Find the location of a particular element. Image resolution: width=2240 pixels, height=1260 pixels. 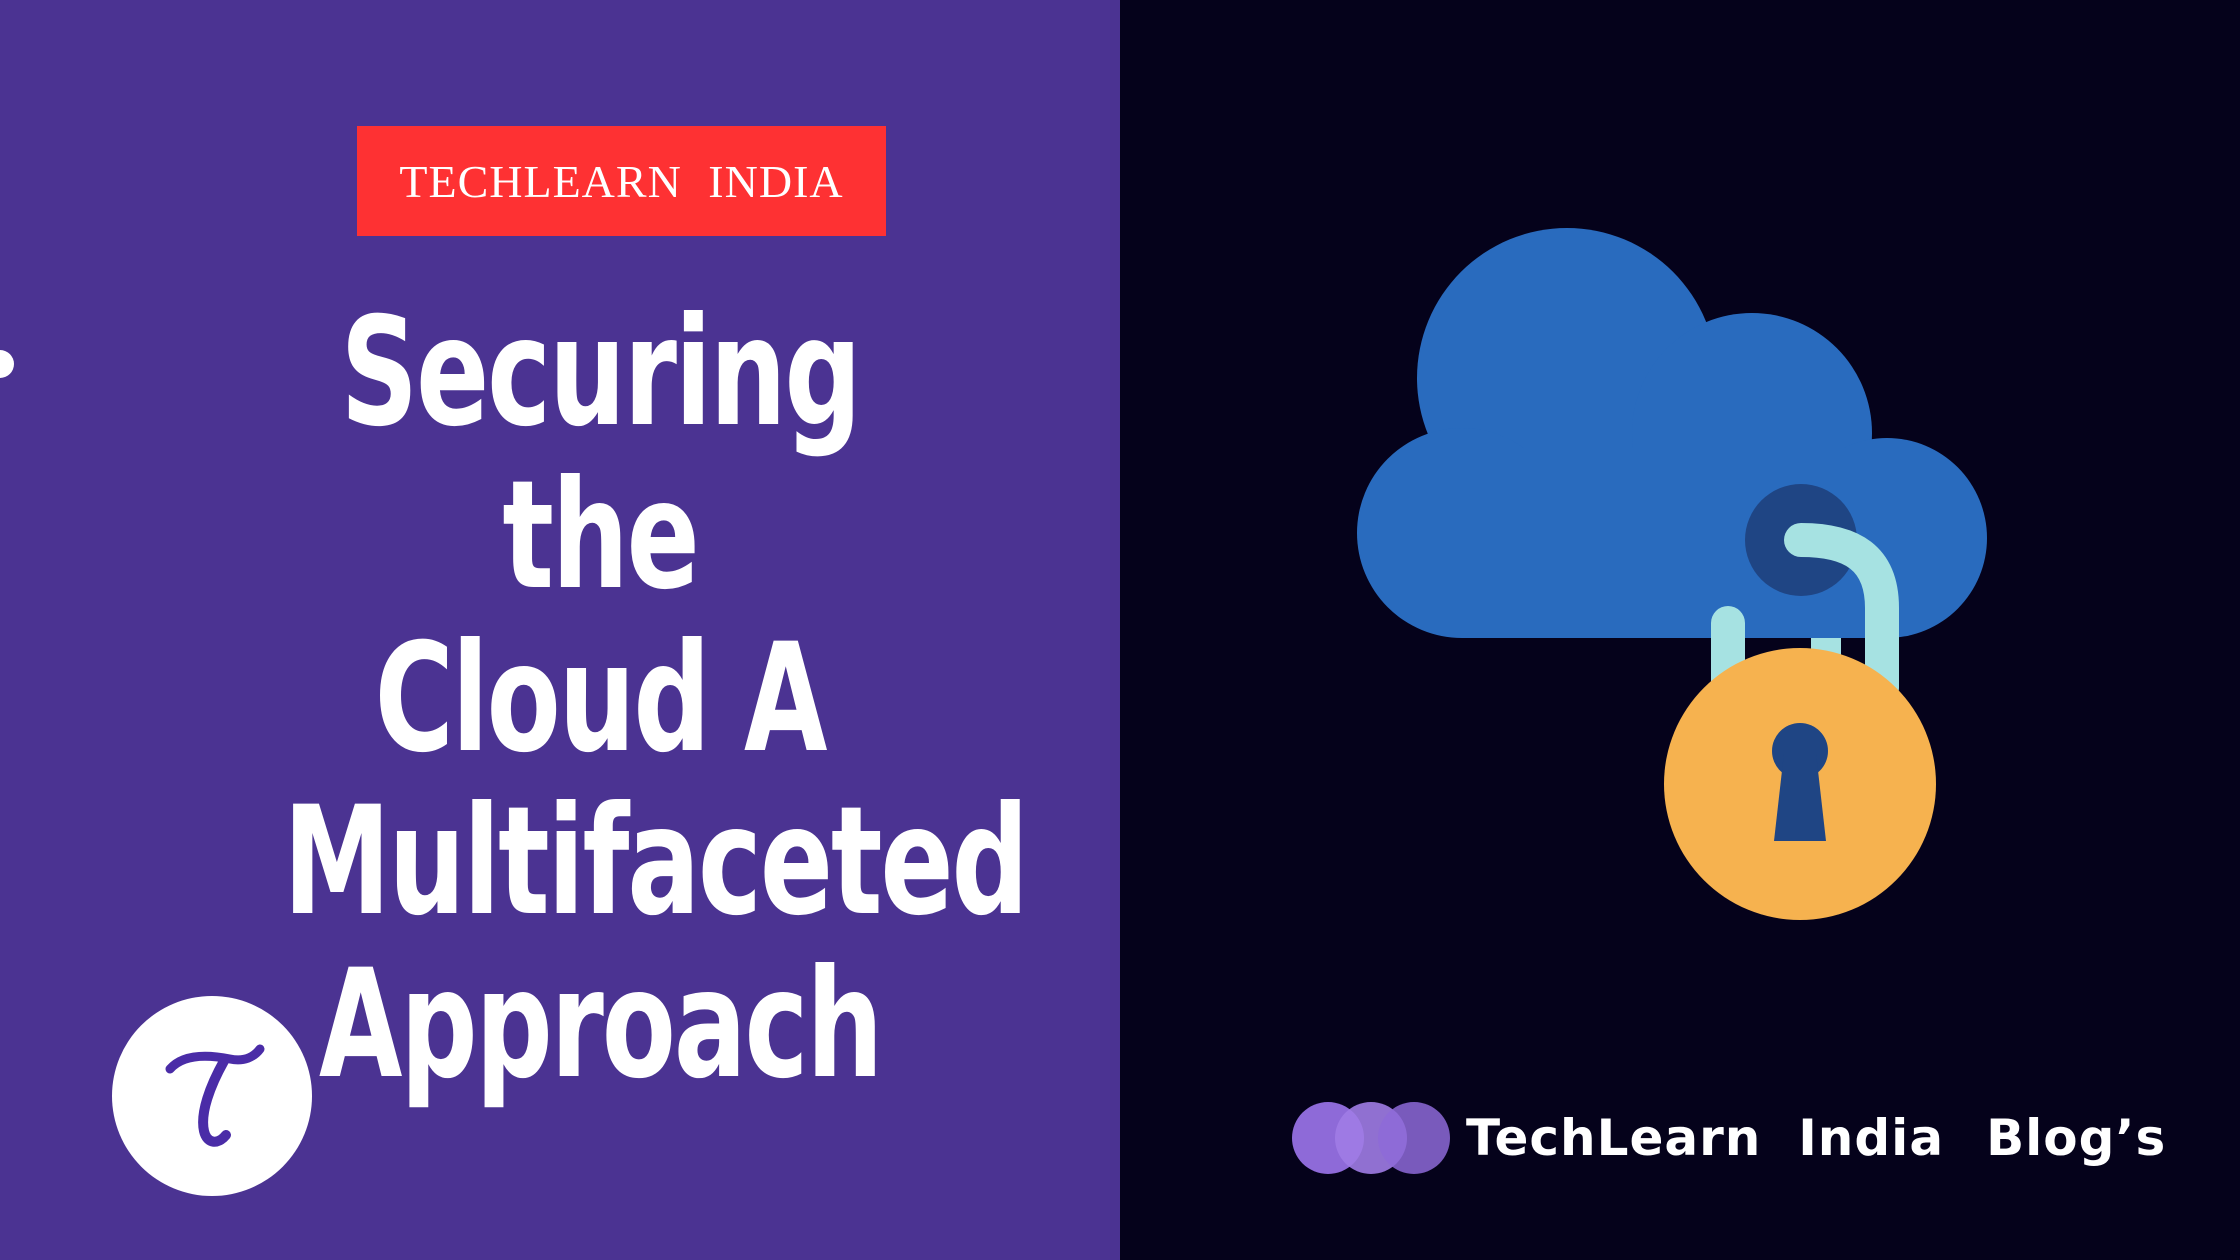

lock-body is located at coordinates (1800, 784).